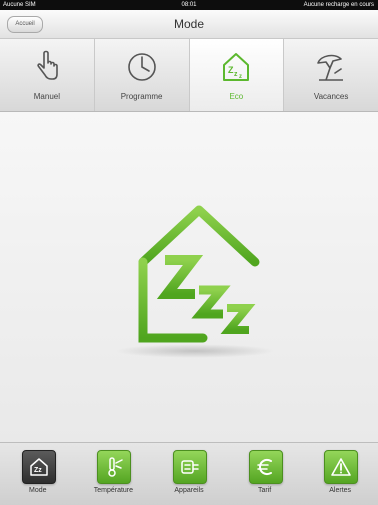  I want to click on tarif-button, so click(265, 467).